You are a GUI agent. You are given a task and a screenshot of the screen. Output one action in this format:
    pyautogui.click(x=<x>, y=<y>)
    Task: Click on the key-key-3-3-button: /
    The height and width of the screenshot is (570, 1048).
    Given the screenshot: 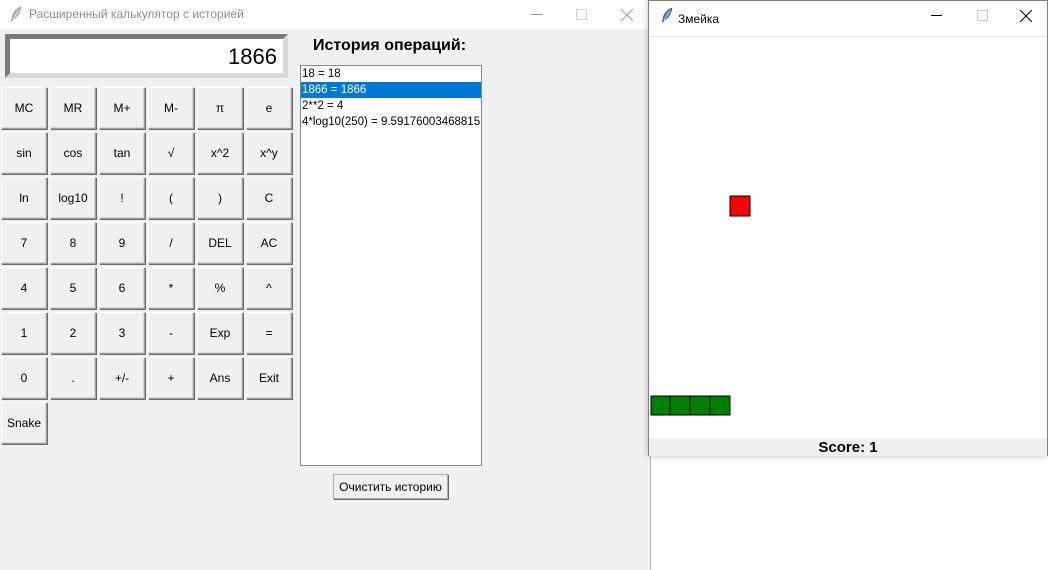 What is the action you would take?
    pyautogui.click(x=171, y=243)
    